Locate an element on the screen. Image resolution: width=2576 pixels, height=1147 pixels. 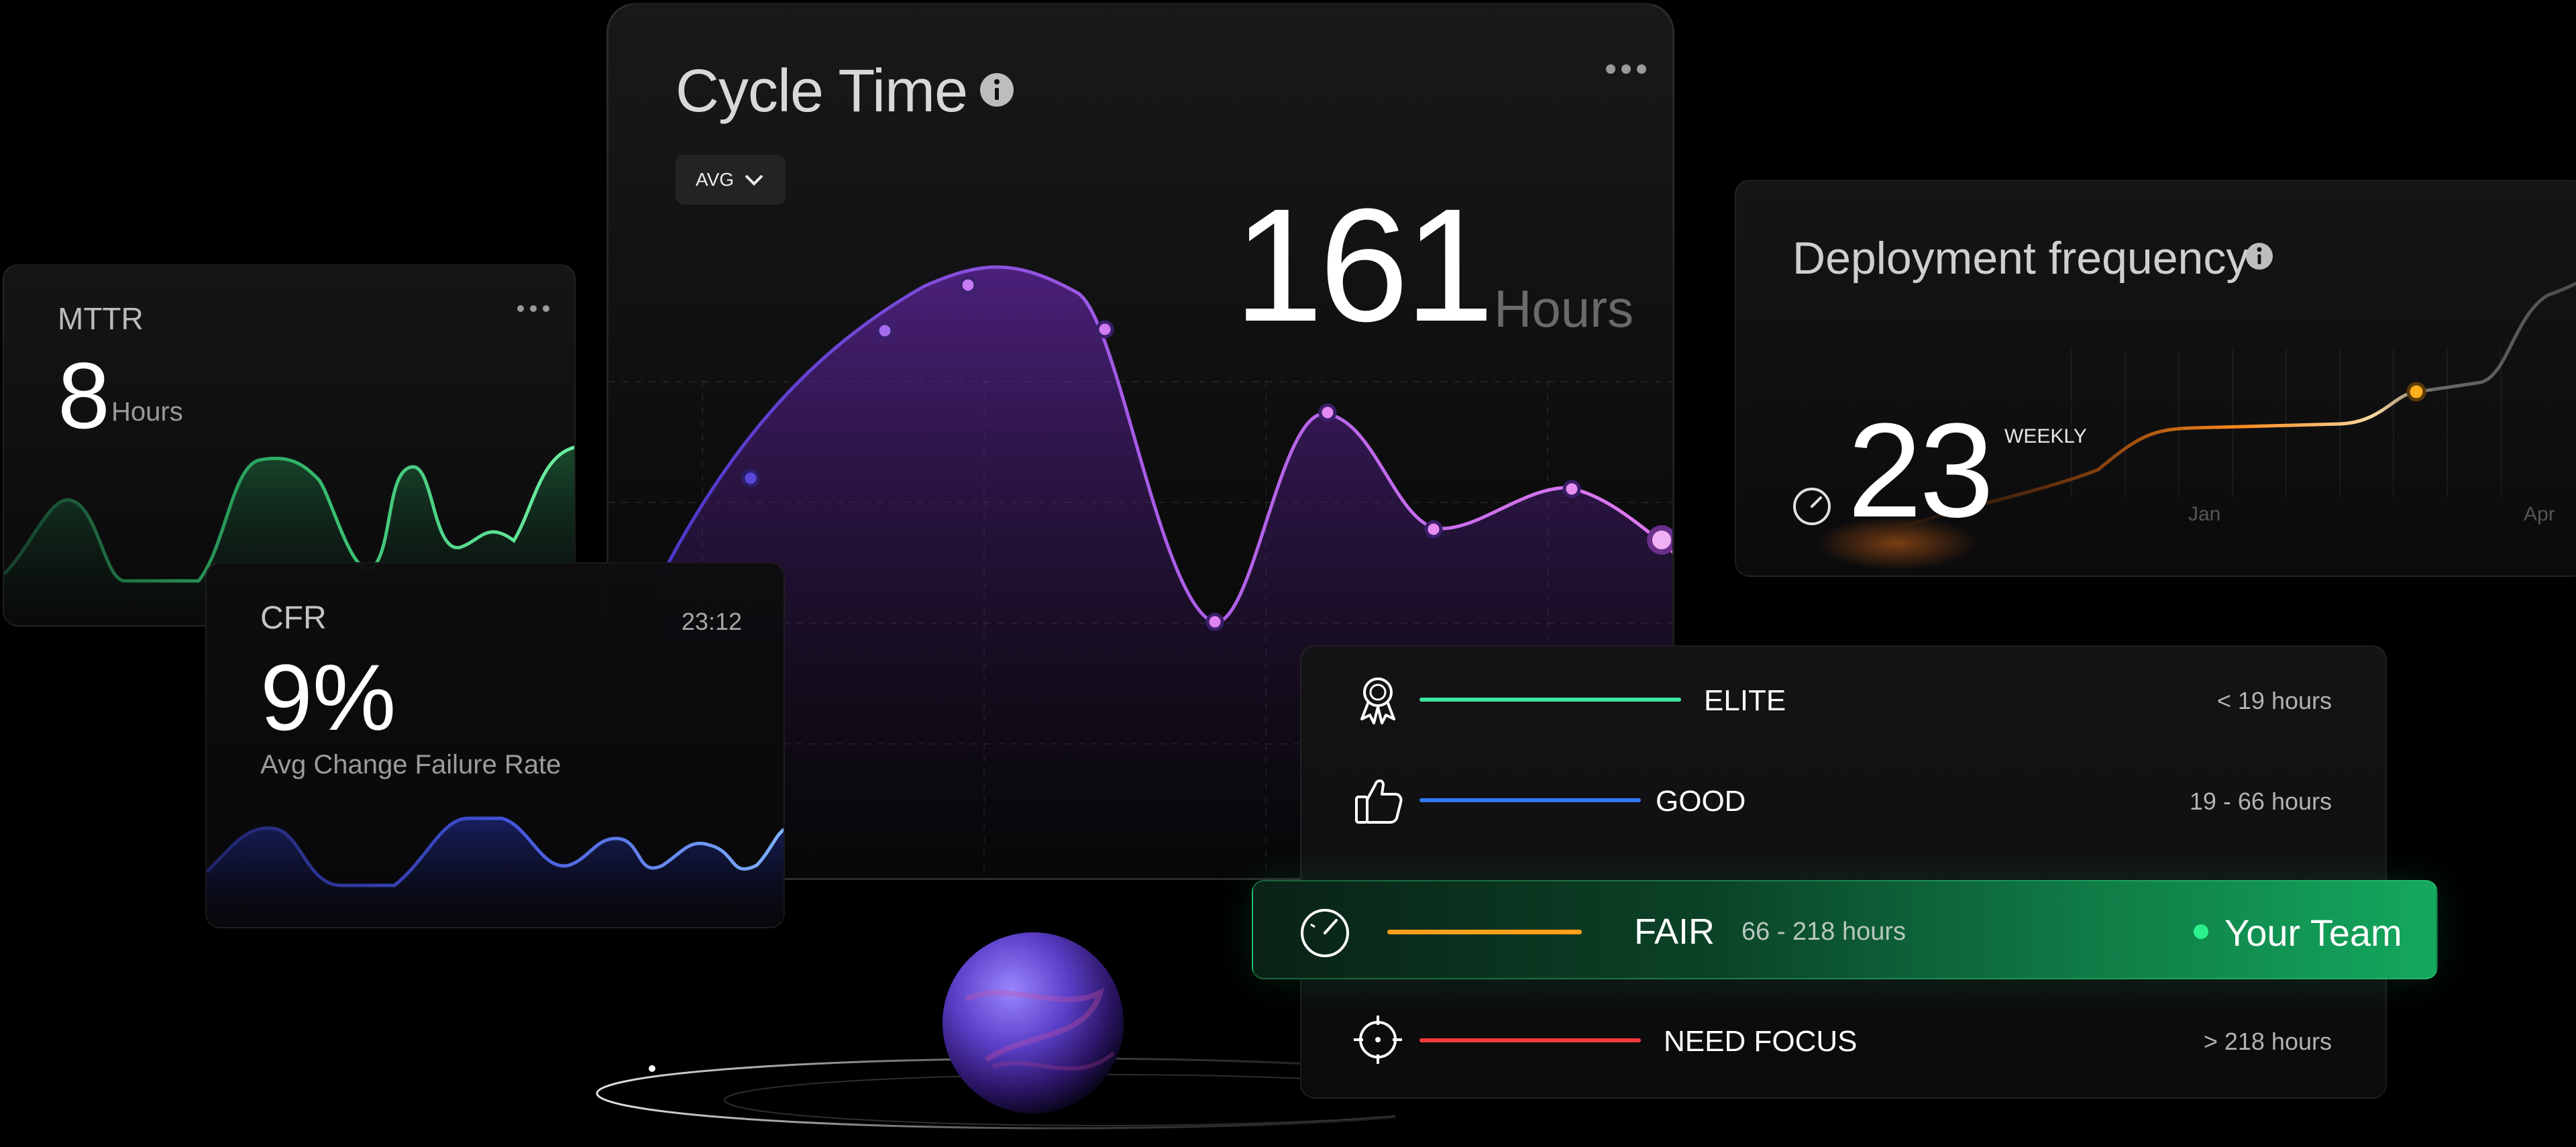
cycle-time-value: 161 is located at coordinates (1364, 265).